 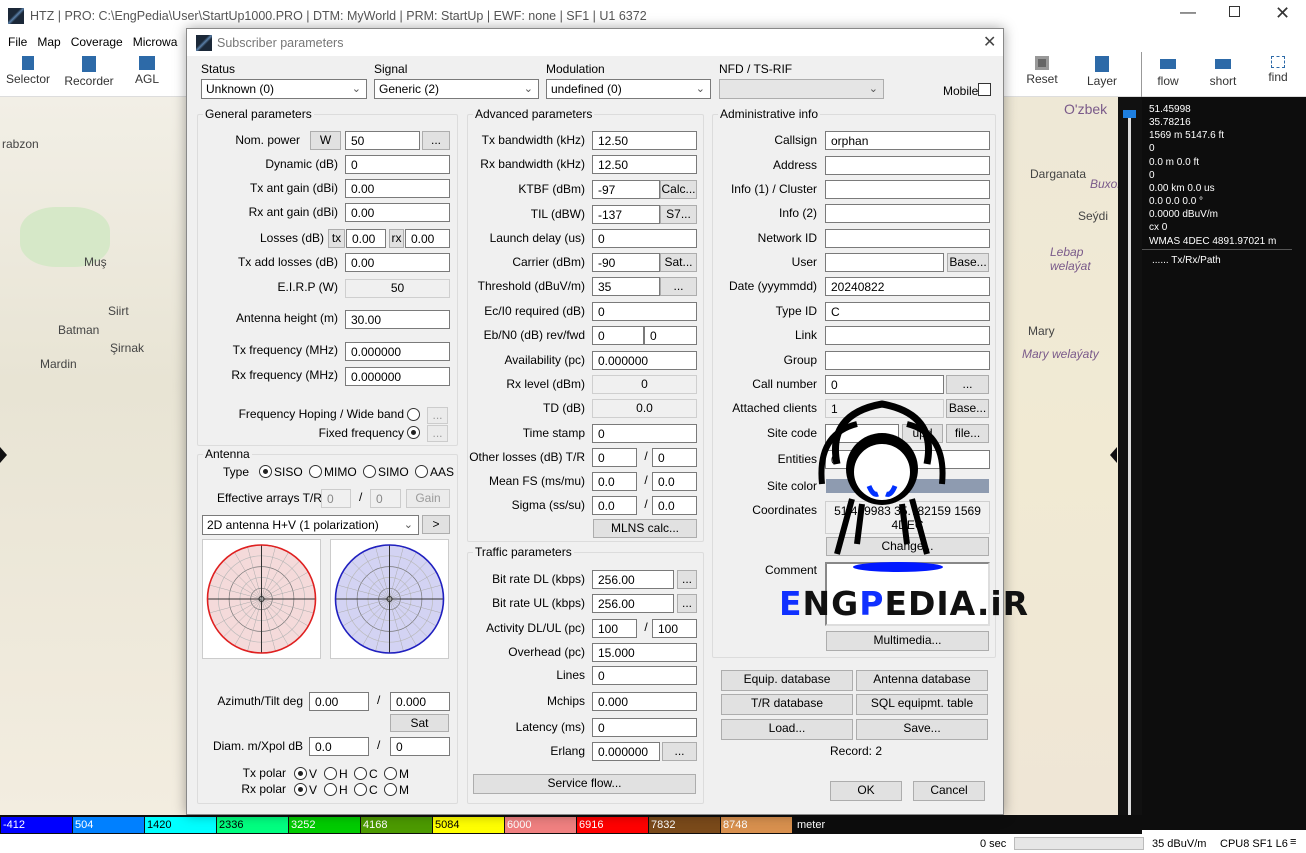 I want to click on map-left-arrow, so click(x=3, y=455).